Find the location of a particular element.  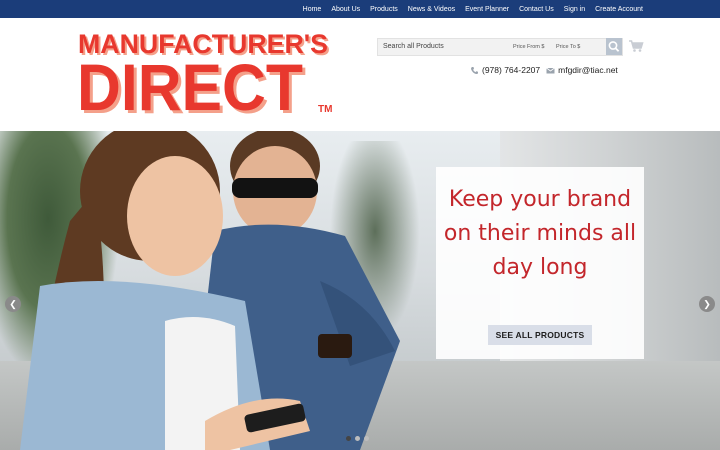

search-icon is located at coordinates (614, 46).